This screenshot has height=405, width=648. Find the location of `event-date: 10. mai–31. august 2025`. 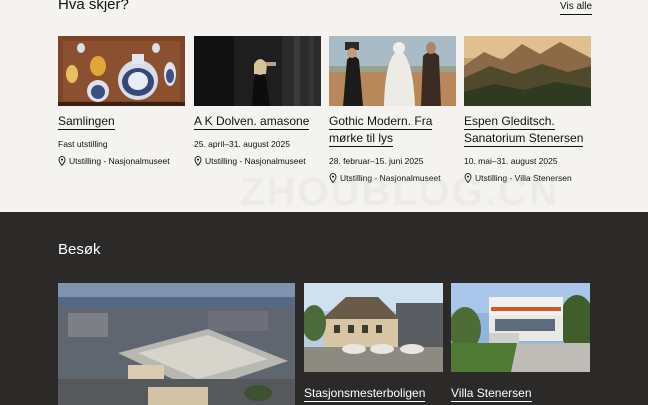

event-date: 10. mai–31. august 2025 is located at coordinates (511, 161).